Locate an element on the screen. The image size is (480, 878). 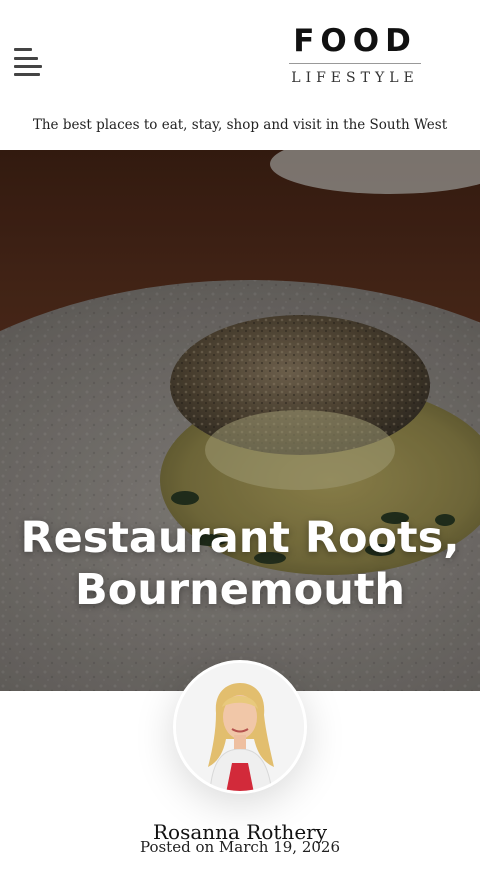
post-date: Posted on March 19, 2026 is located at coordinates (240, 847).